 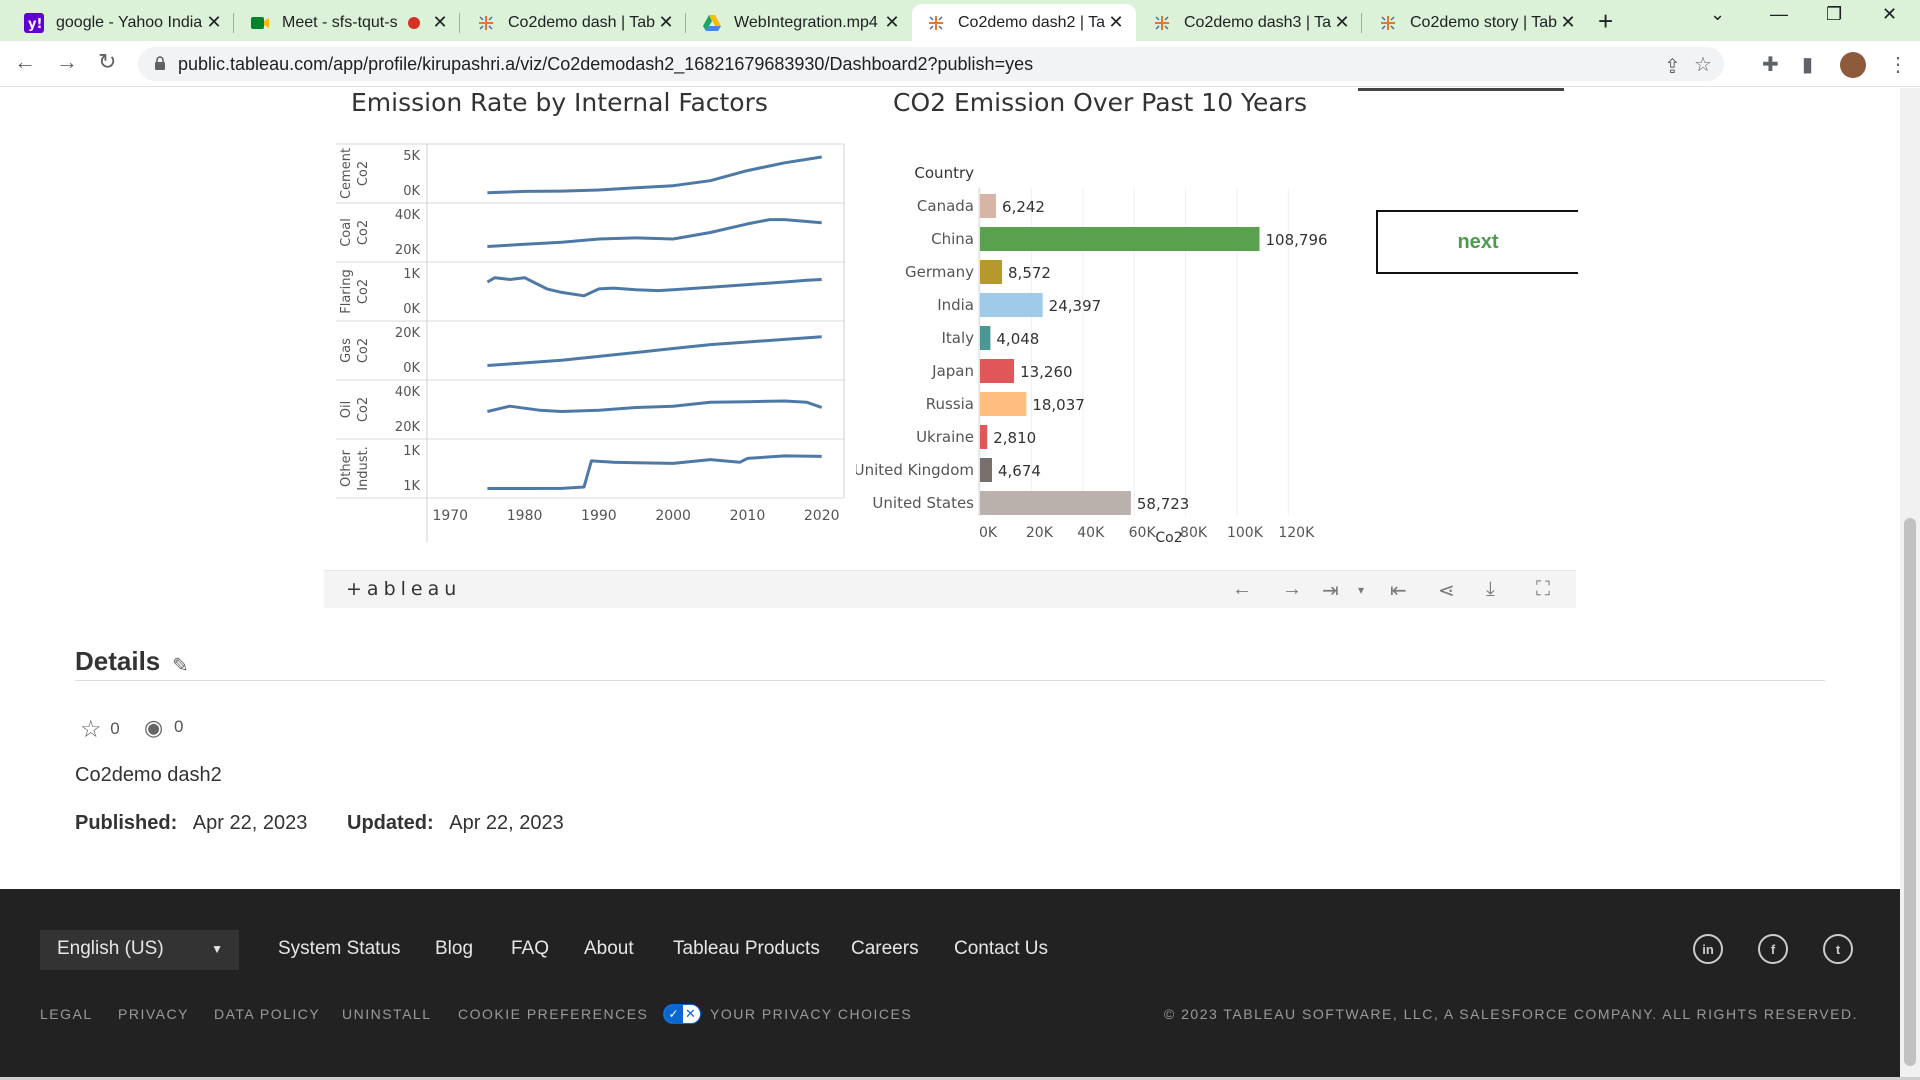 I want to click on language-value: English (US), so click(x=110, y=948).